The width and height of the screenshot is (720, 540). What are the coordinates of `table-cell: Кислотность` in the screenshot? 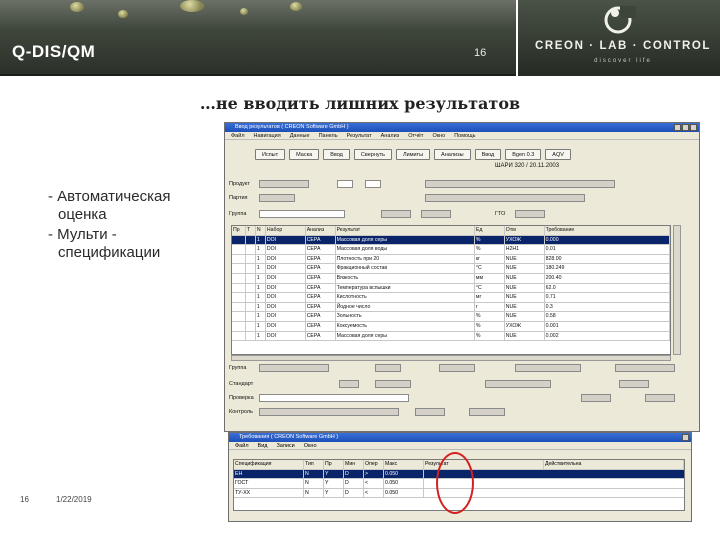 It's located at (405, 297).